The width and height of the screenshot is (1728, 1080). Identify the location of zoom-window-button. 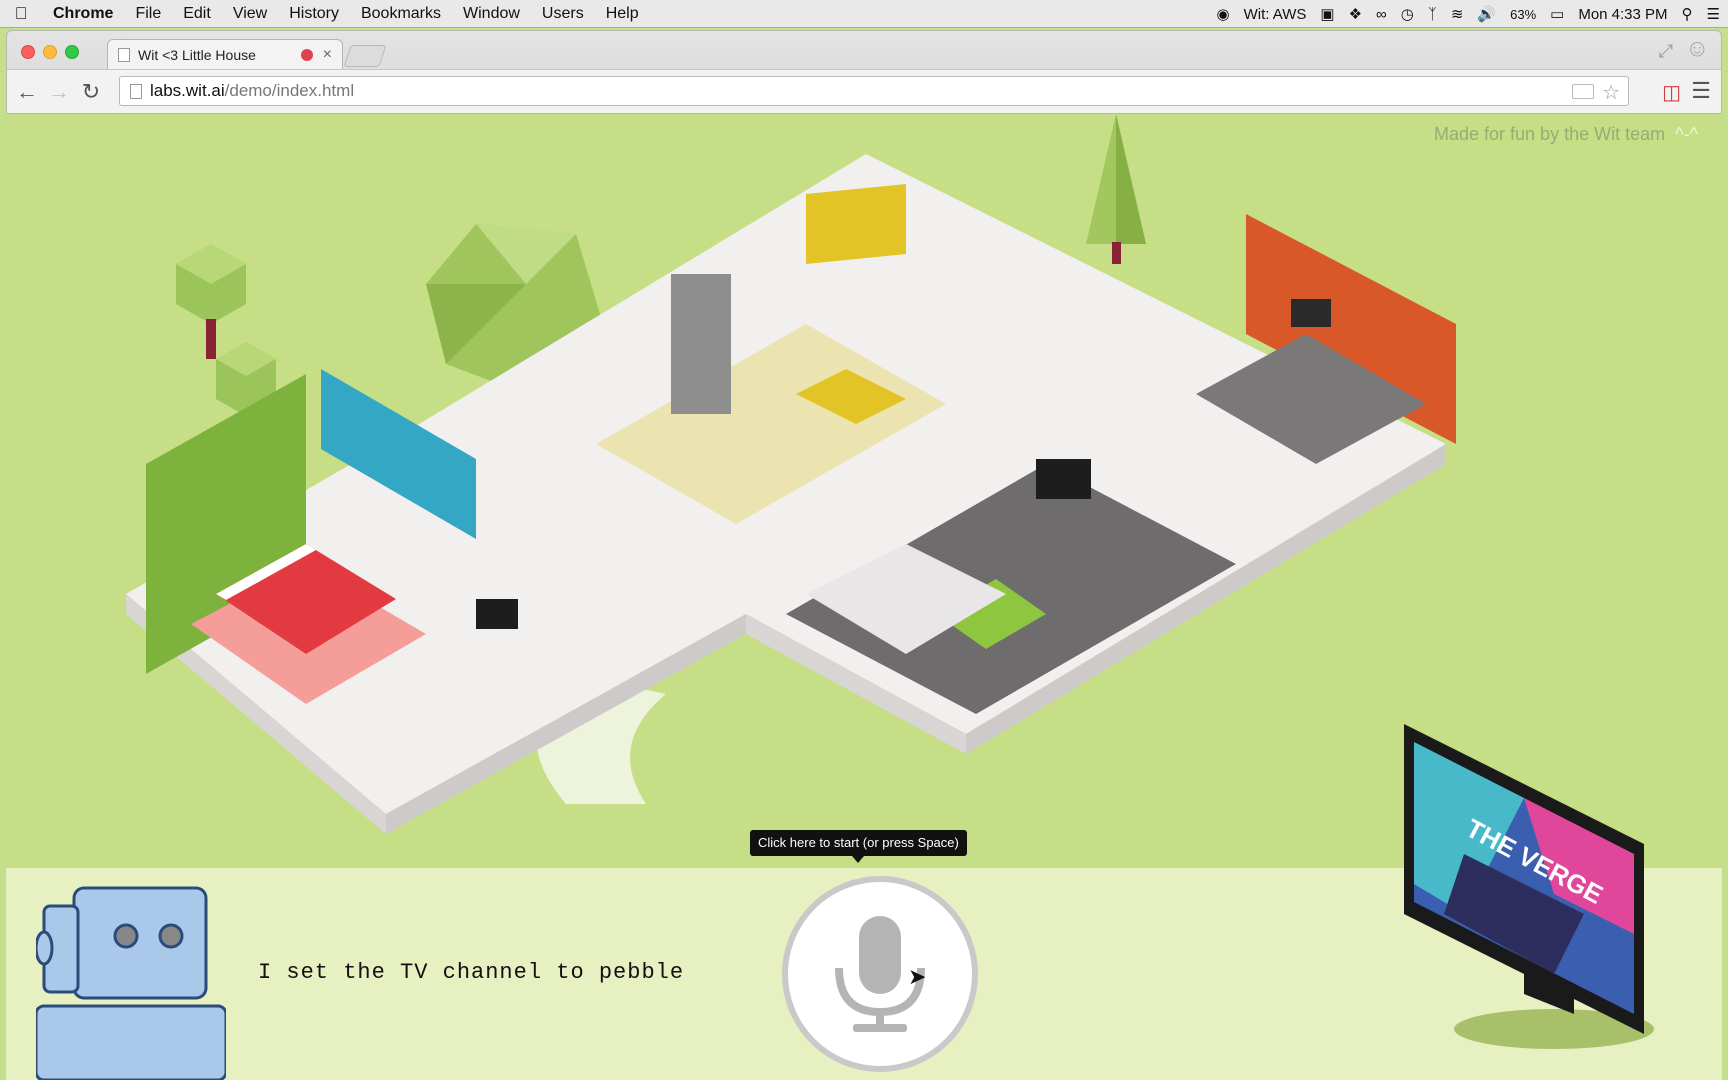
(72, 52).